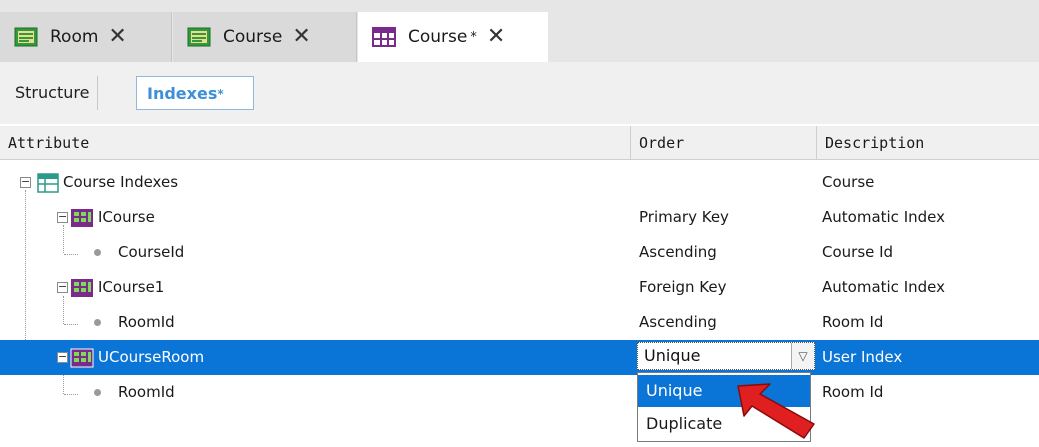 The image size is (1039, 447). I want to click on attribute-cell: ICourse1, so click(131, 287).